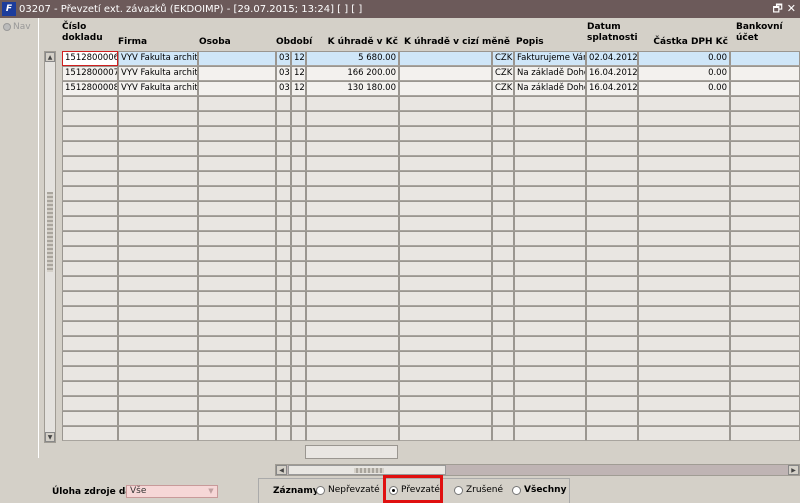 The width and height of the screenshot is (800, 503). Describe the element at coordinates (298, 88) in the screenshot. I see `cell-period-b: 12` at that location.